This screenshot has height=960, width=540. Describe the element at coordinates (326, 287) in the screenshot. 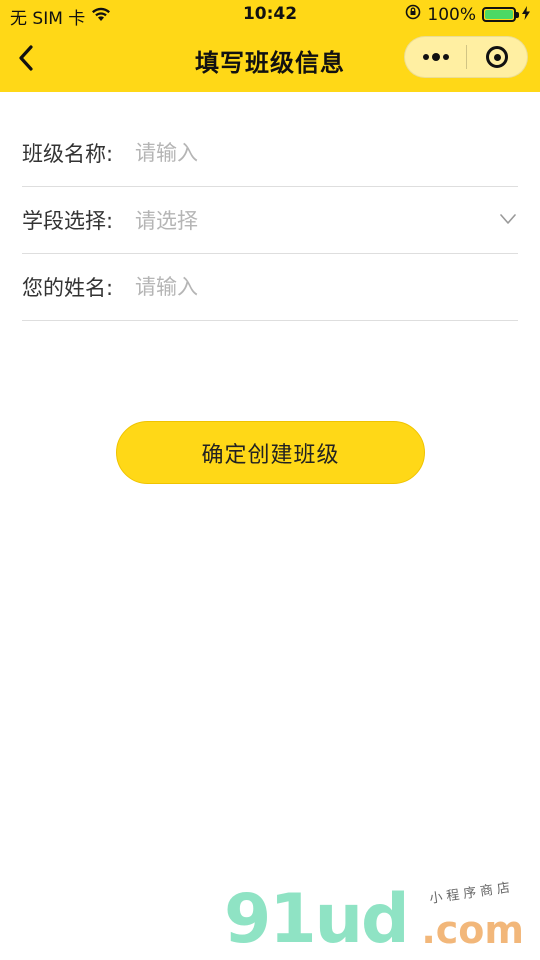

I see `your-name-input` at that location.